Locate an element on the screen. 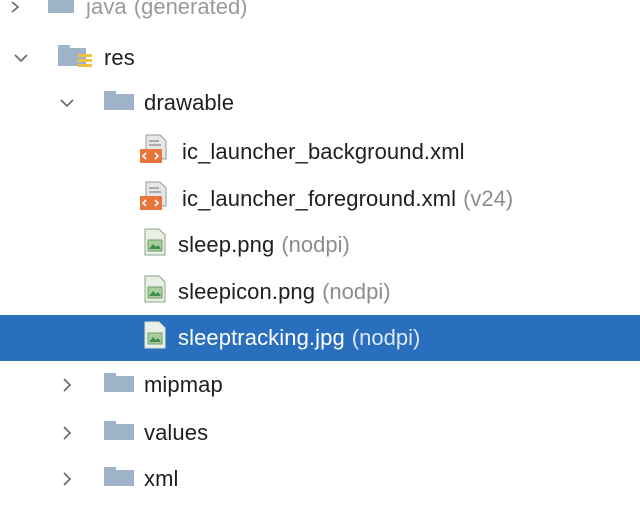 The width and height of the screenshot is (640, 510). tree-node-file: ic_launcher_background.xml is located at coordinates (320, 152).